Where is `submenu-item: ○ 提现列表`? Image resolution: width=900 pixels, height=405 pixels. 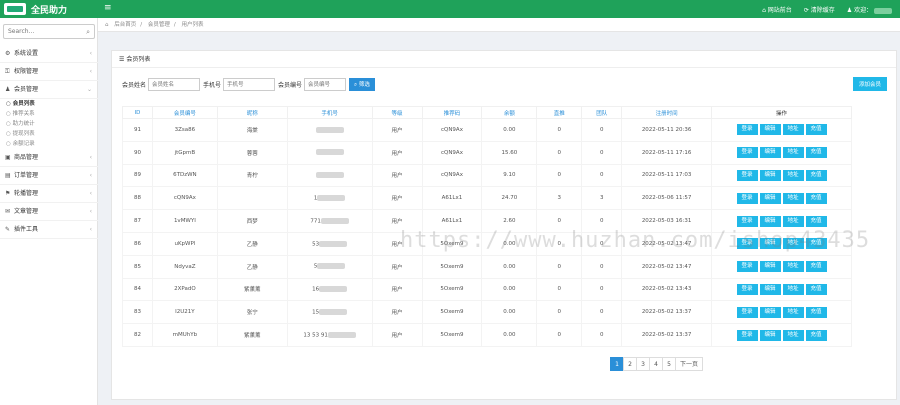
submenu-item: ○ 提现列表 is located at coordinates (52, 134).